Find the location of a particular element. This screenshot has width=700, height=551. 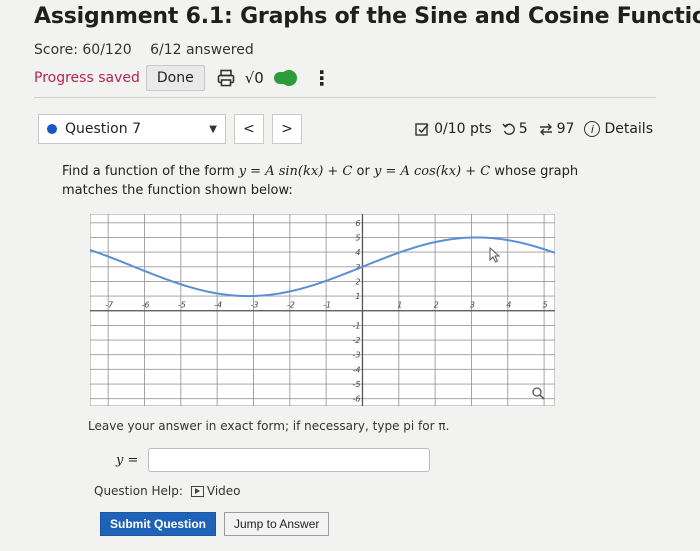

math-toggle is located at coordinates (285, 78).